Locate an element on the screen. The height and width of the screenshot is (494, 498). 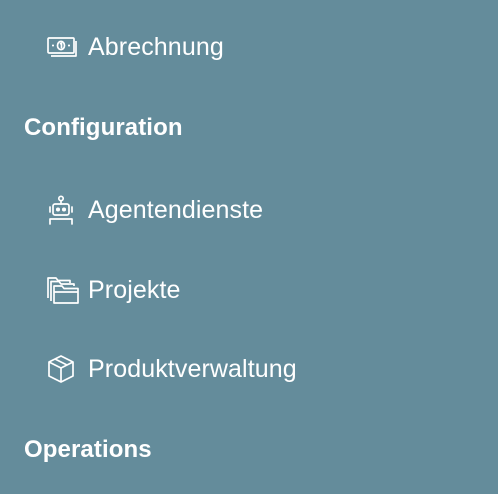
section-heading-configuration: Configuration is located at coordinates (103, 127).